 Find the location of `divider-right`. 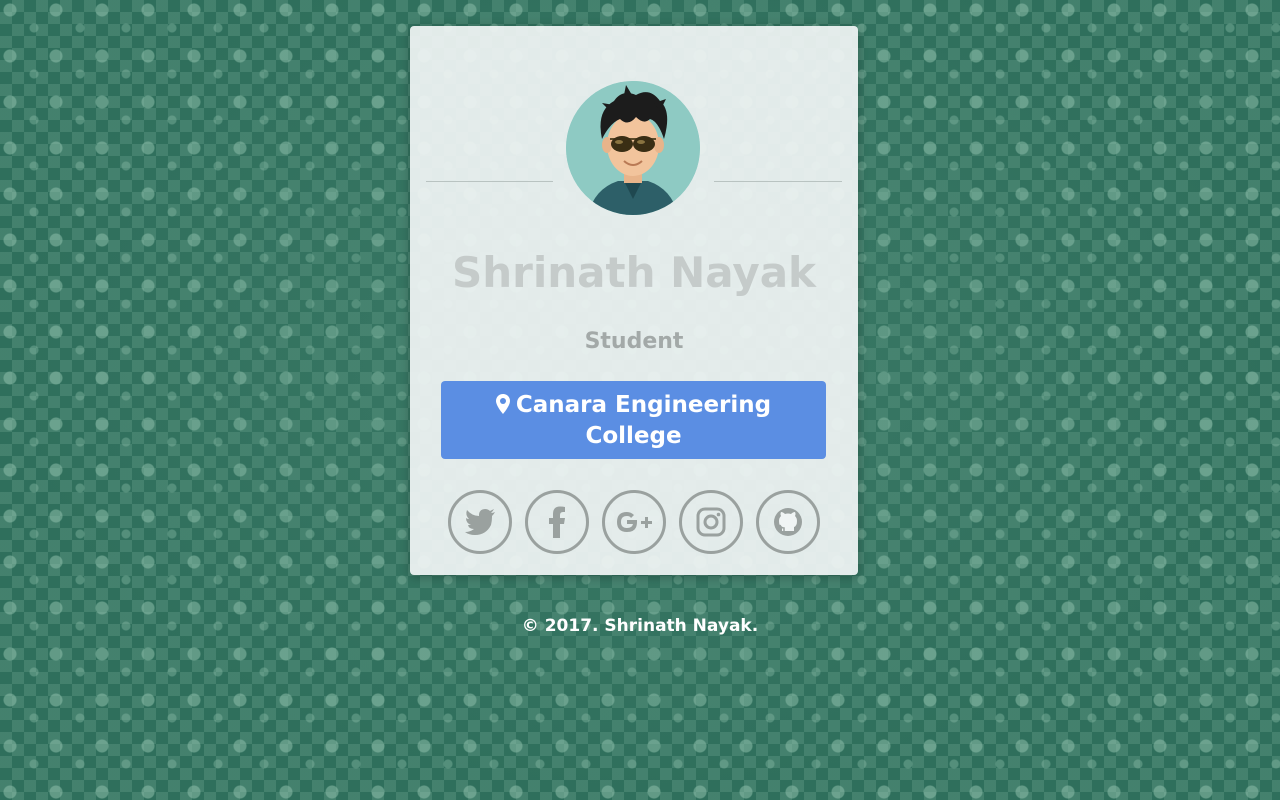

divider-right is located at coordinates (778, 181).